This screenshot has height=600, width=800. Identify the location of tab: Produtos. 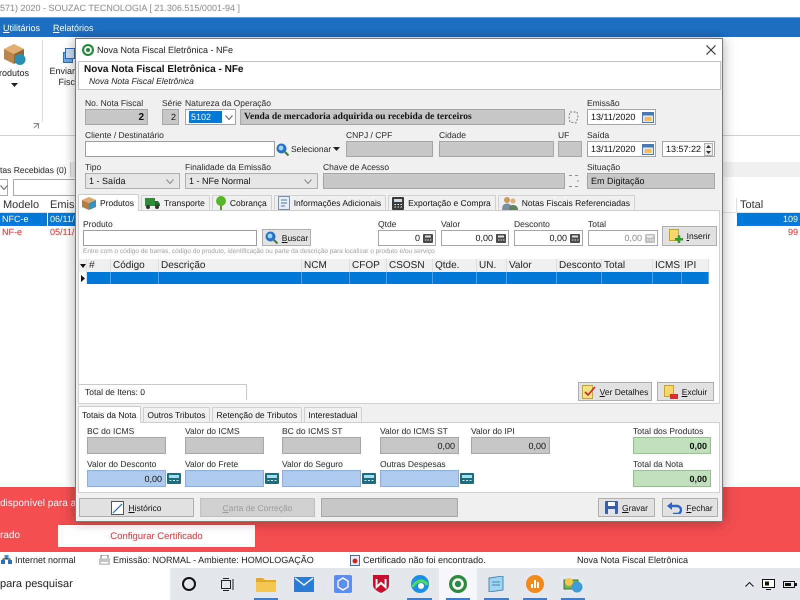
(109, 202).